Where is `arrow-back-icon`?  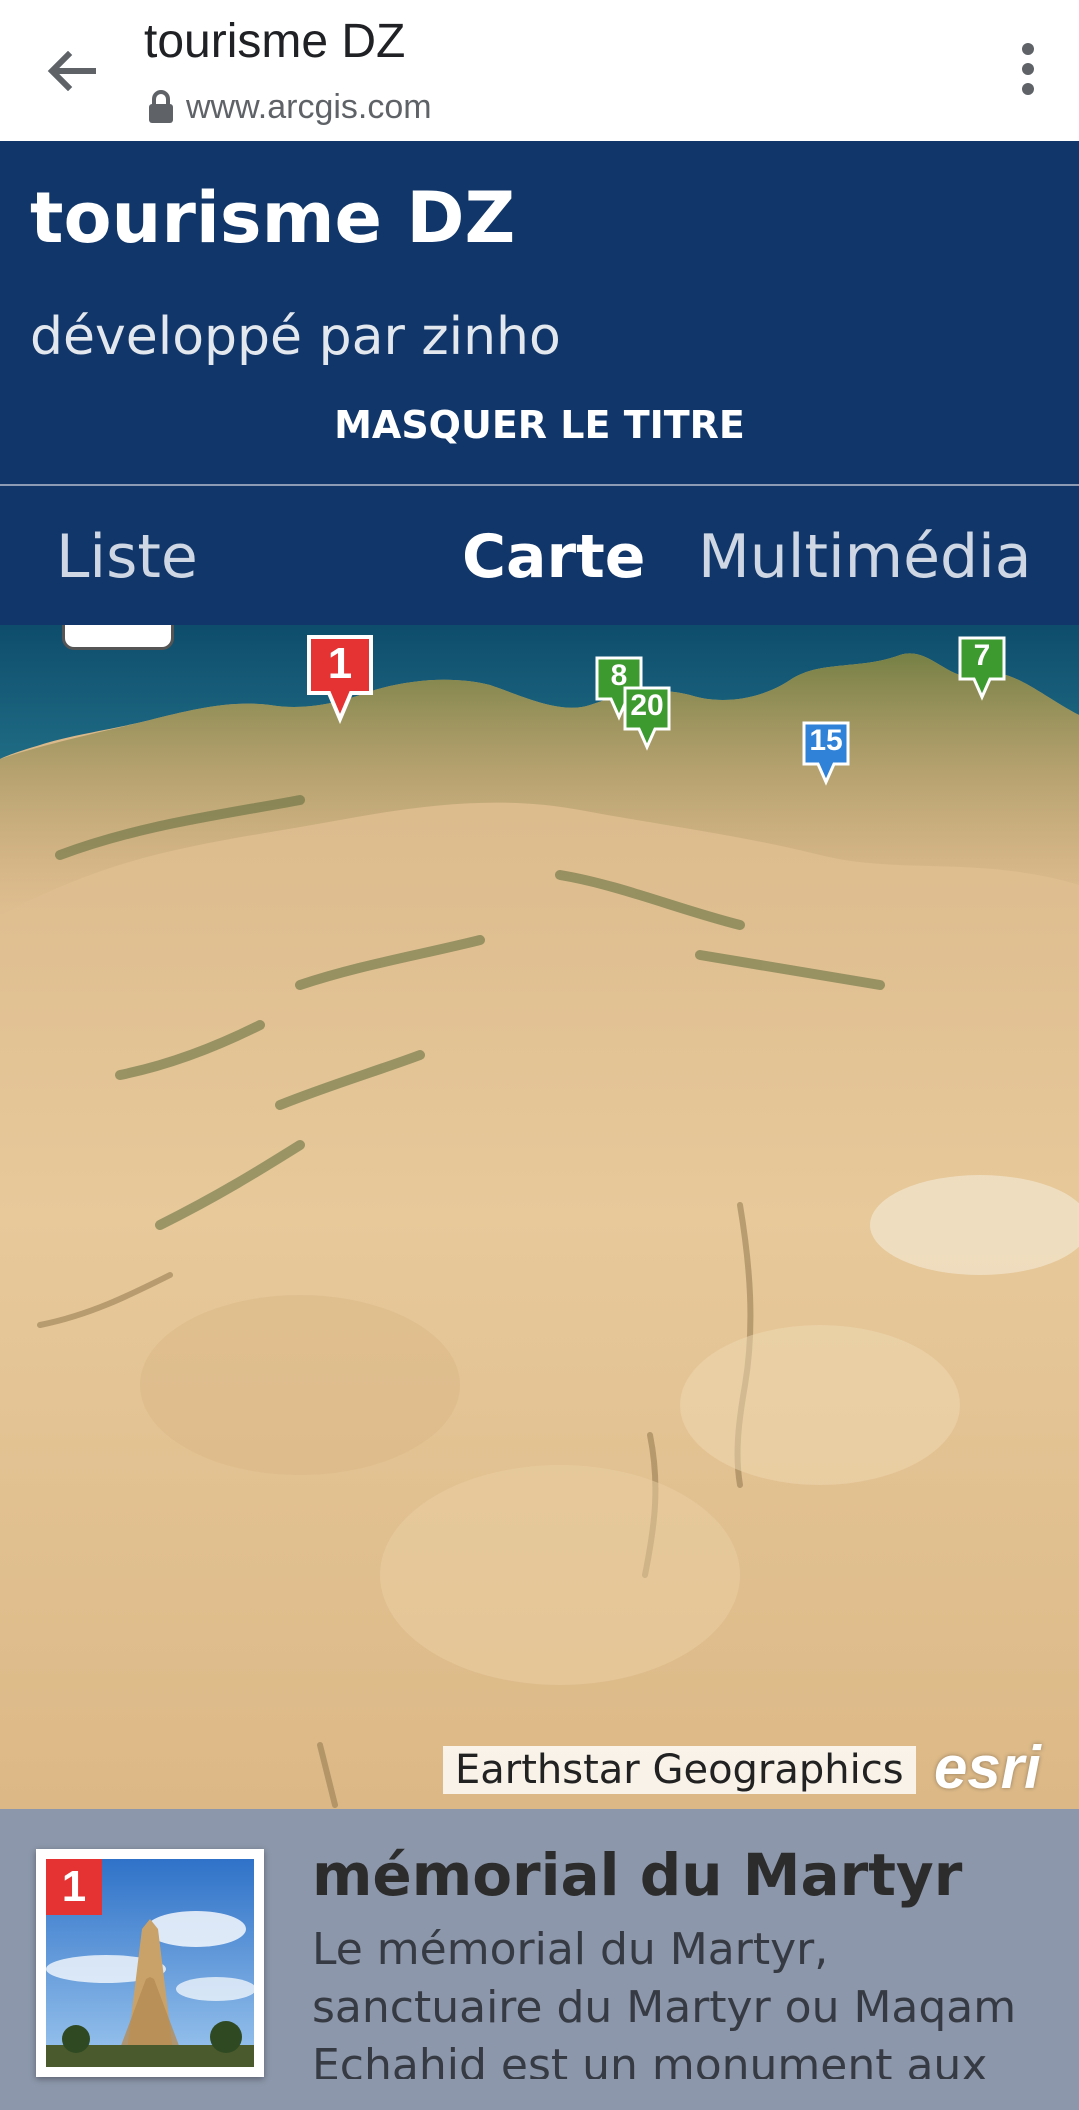 arrow-back-icon is located at coordinates (71, 71).